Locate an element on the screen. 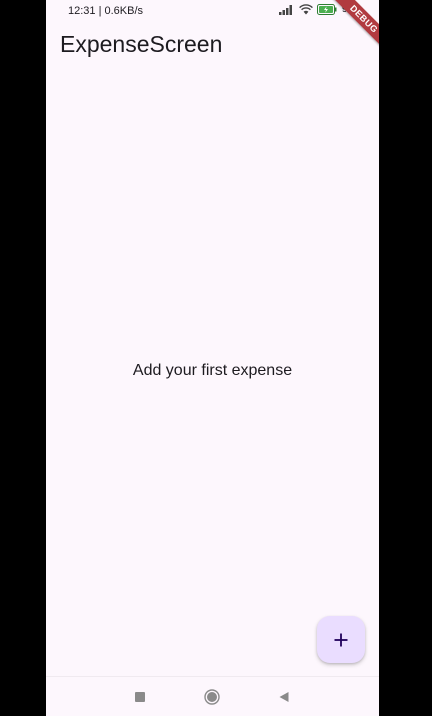 The width and height of the screenshot is (432, 716). system-navigation-bar is located at coordinates (212, 696).